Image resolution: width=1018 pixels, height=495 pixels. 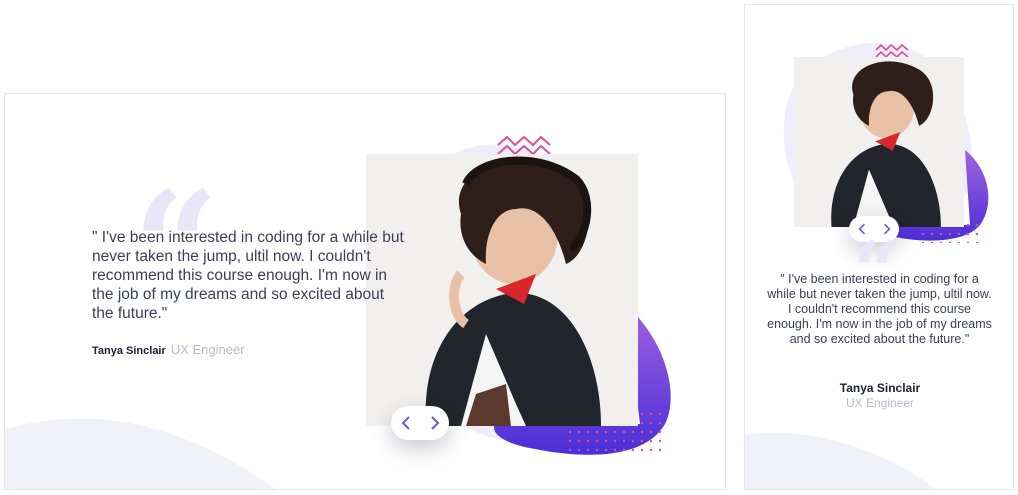 I want to click on previous-button, so click(x=406, y=423).